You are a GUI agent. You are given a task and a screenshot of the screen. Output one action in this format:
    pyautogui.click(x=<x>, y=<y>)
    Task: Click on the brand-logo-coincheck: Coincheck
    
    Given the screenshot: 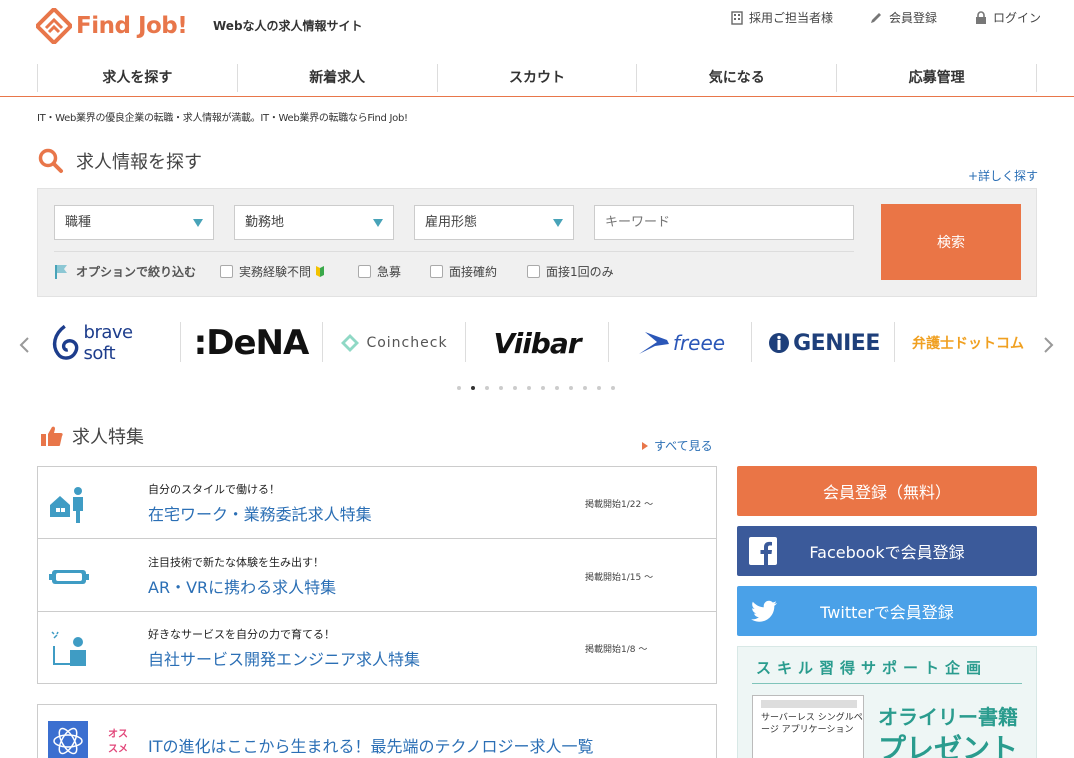 What is the action you would take?
    pyautogui.click(x=394, y=343)
    